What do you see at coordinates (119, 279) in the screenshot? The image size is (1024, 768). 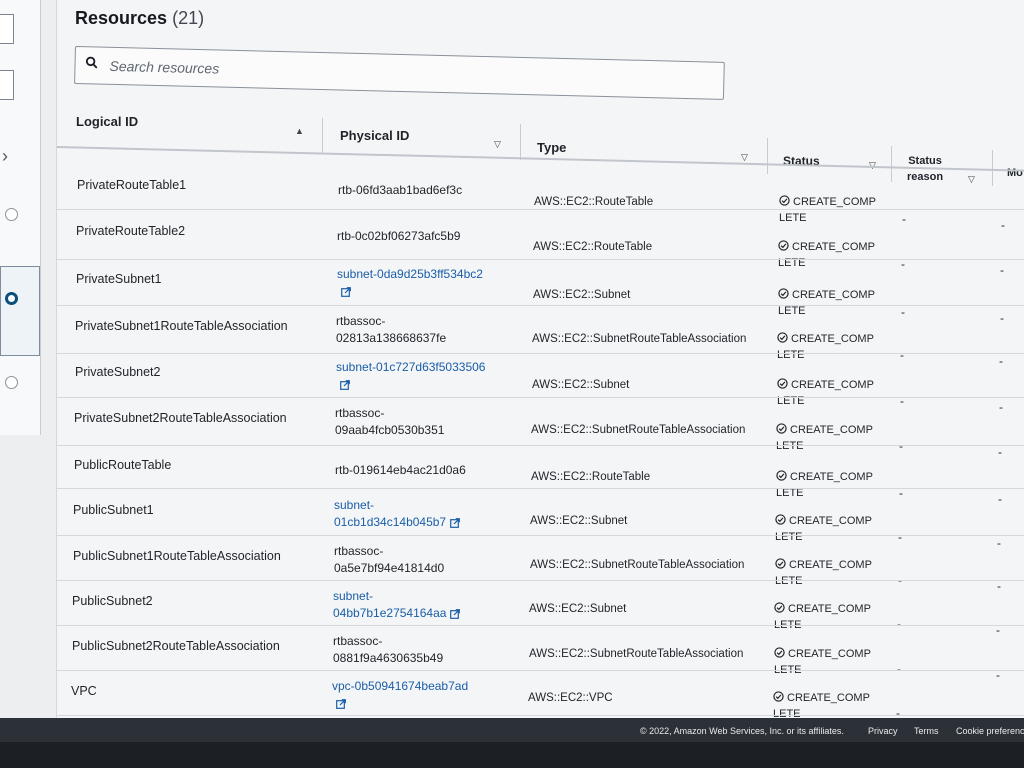 I see `logical-id: PrivateSubnet1` at bounding box center [119, 279].